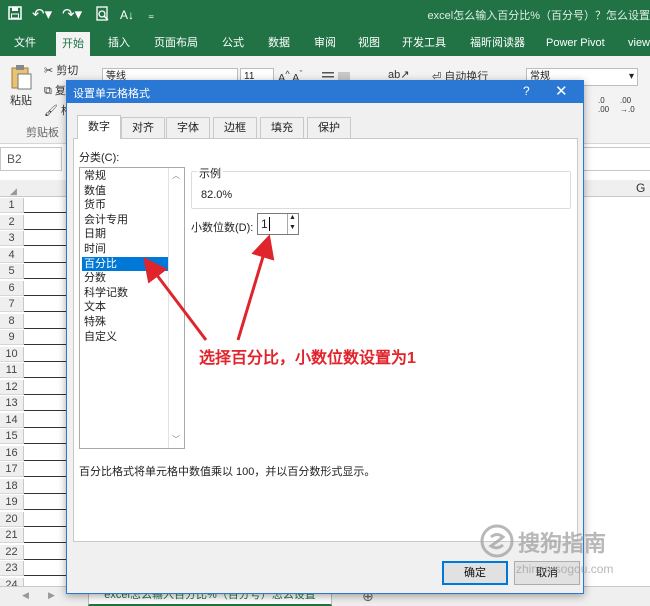 The height and width of the screenshot is (606, 650). I want to click on watermark-url: zhinan.sogou.com, so click(565, 569).